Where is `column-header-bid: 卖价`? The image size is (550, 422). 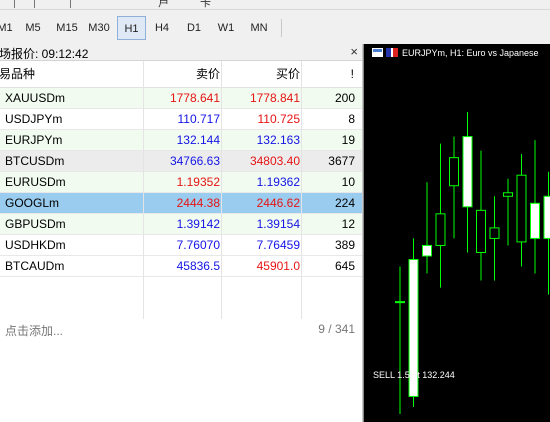 column-header-bid: 卖价 is located at coordinates (208, 74).